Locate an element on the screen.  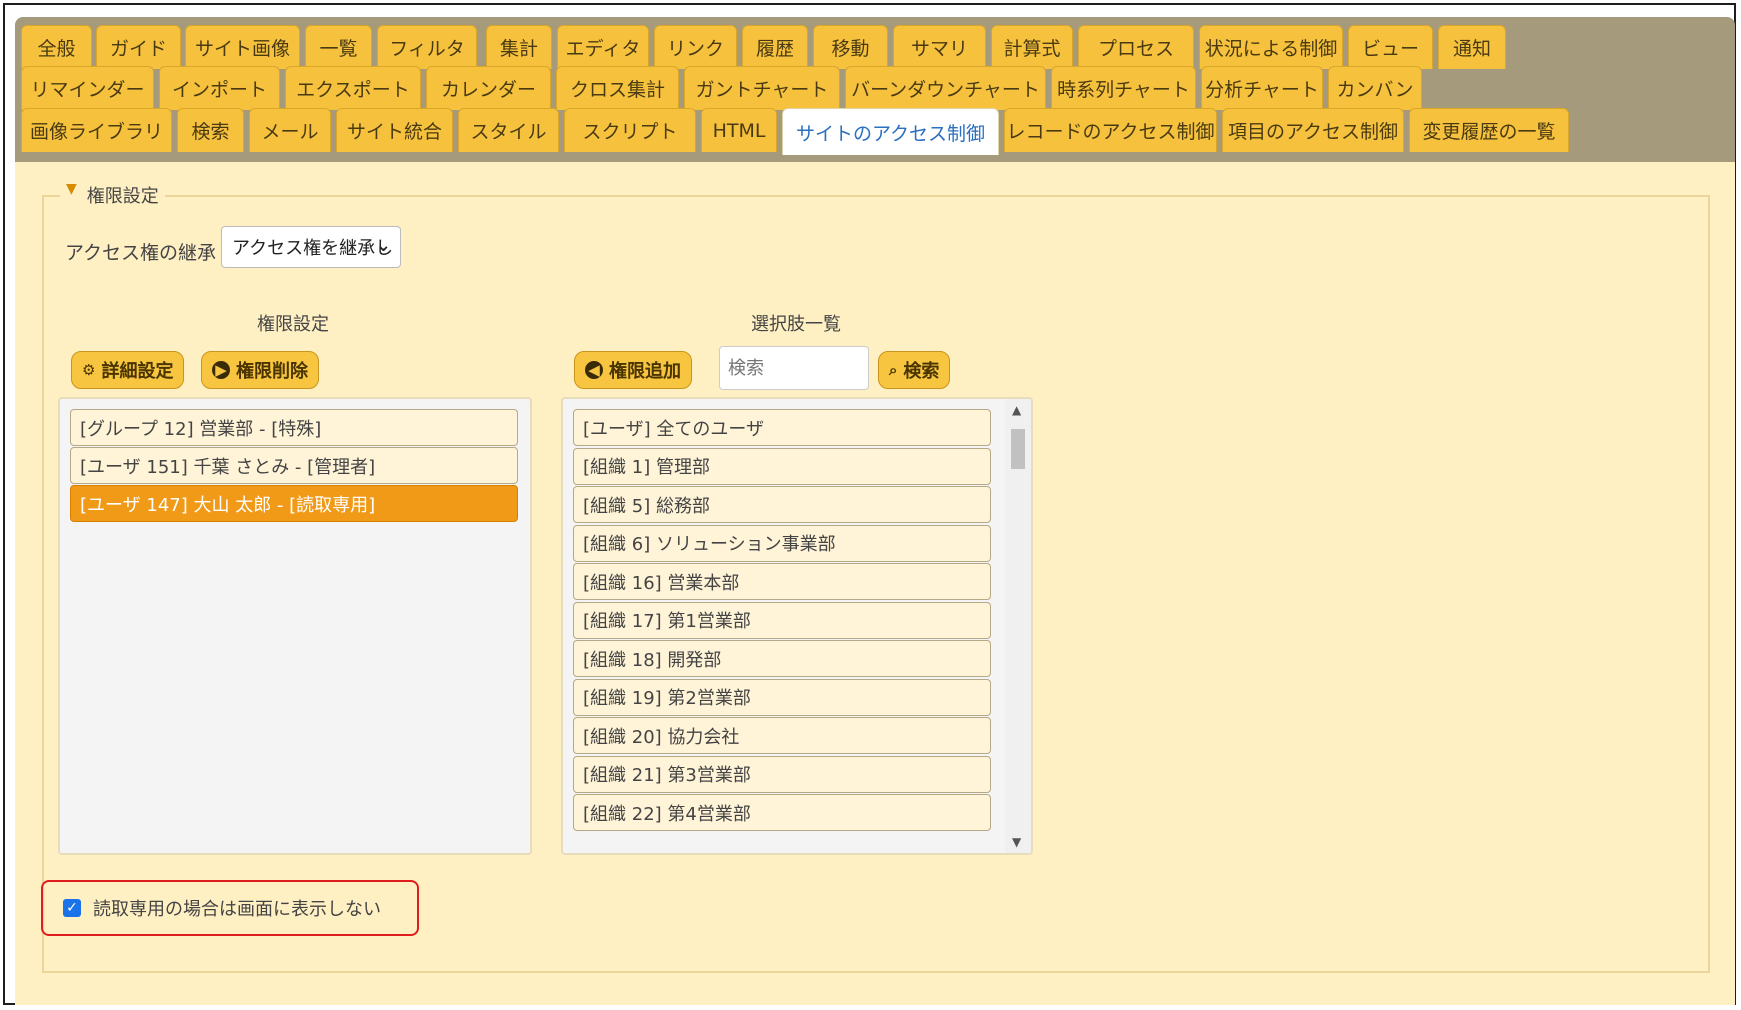
tab-row2-6: ガントチャート is located at coordinates (762, 88).